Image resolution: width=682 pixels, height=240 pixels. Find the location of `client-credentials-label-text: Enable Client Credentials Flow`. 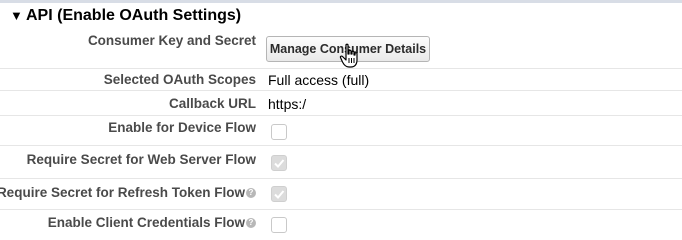

client-credentials-label-text: Enable Client Credentials Flow is located at coordinates (146, 222).